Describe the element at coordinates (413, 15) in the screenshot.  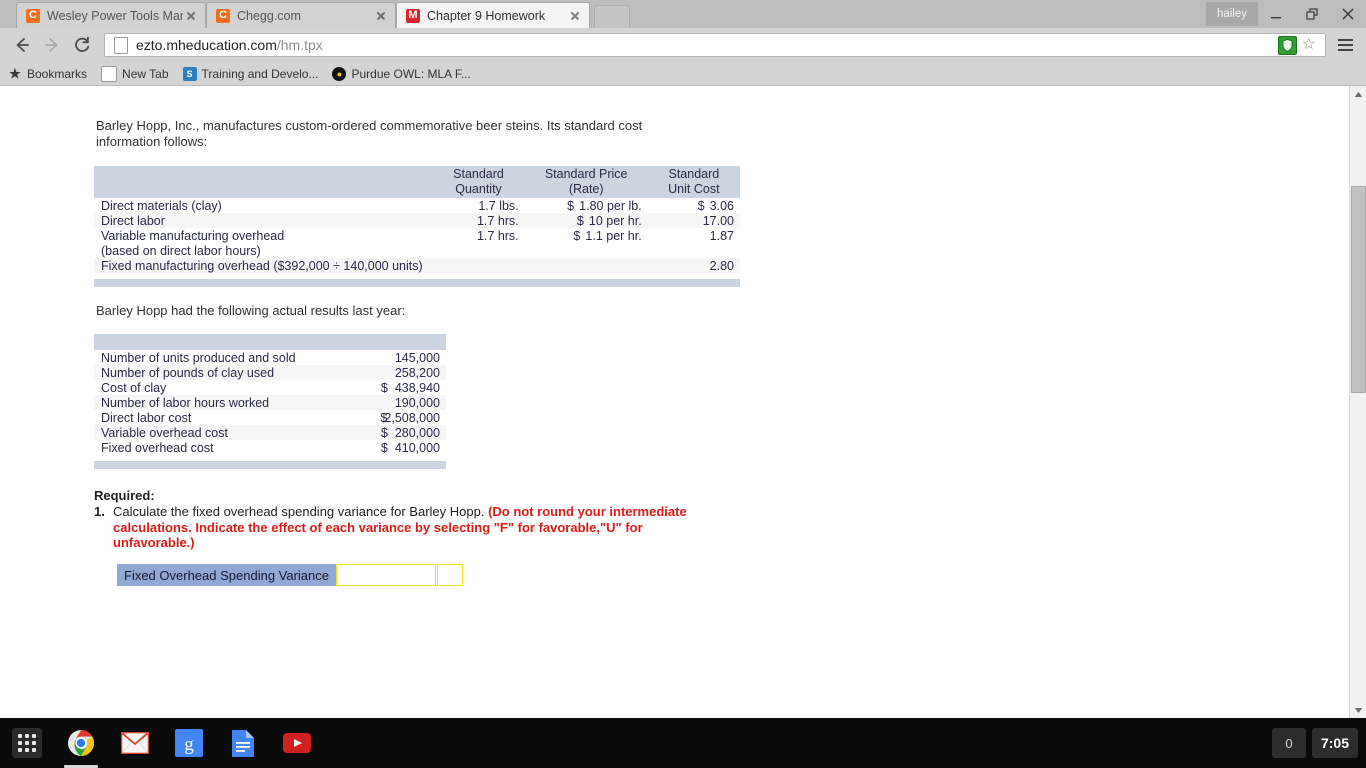
I see `mcgraw-hill-icon: M` at that location.